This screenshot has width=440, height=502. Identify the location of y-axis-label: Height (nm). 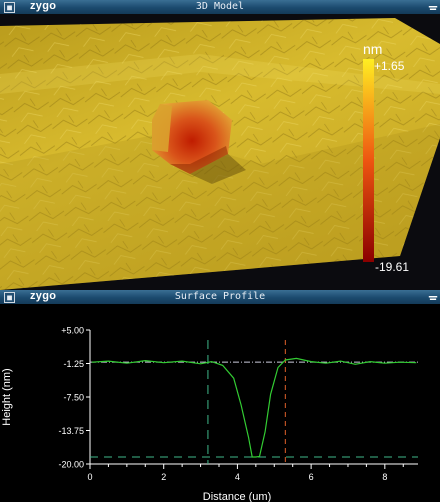
(7, 396).